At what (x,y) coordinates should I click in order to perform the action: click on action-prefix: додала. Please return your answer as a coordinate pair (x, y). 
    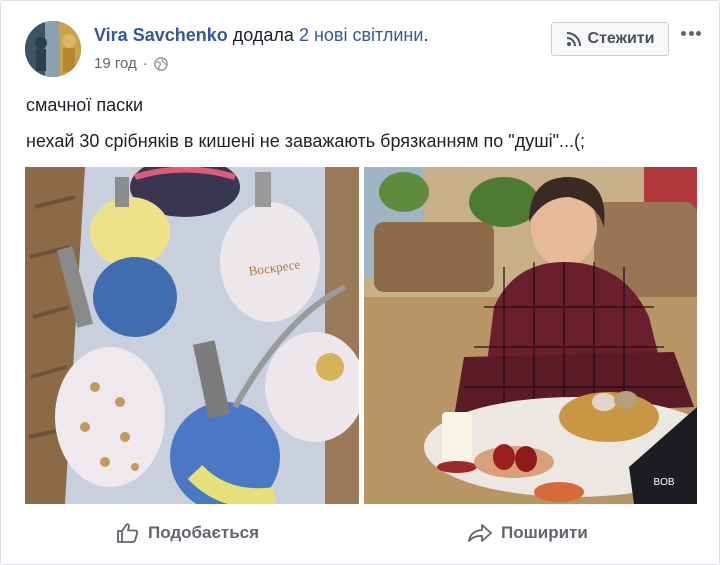
    Looking at the image, I should click on (263, 35).